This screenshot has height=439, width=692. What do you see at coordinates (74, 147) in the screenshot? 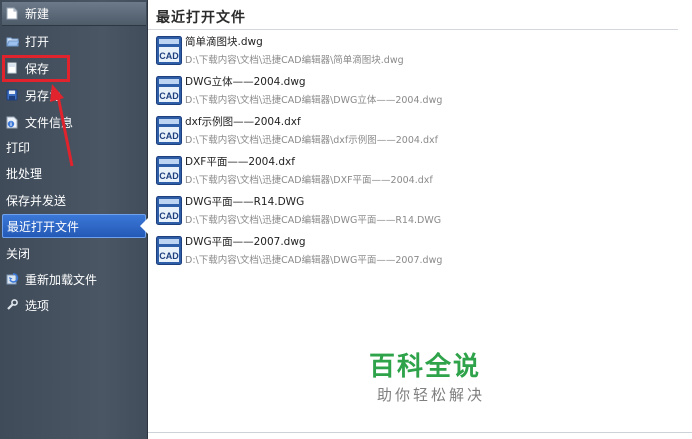
I see `menu-item-print: 打印` at bounding box center [74, 147].